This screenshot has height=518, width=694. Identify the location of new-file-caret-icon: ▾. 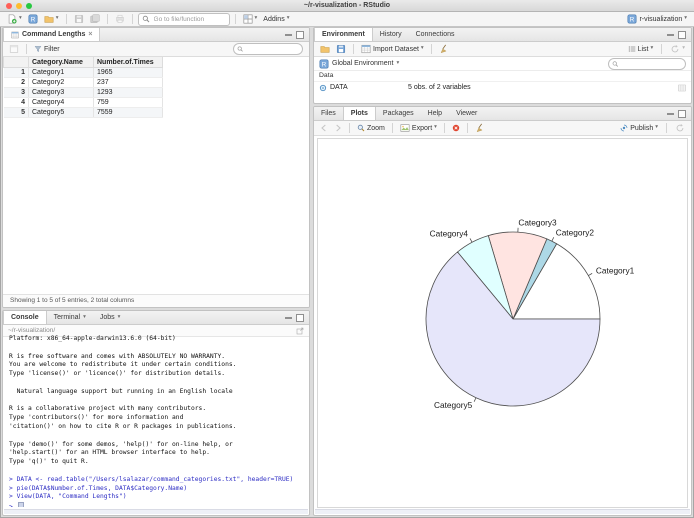
(20, 18).